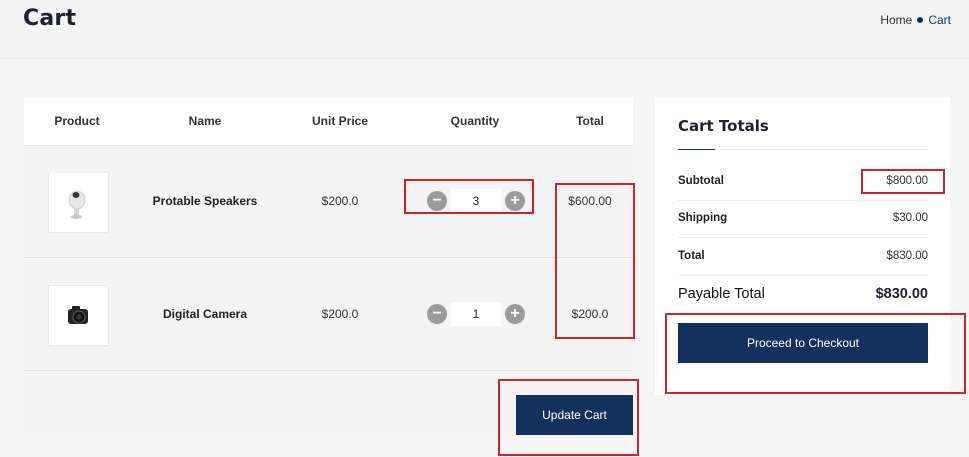 This screenshot has height=457, width=969. I want to click on quantity-stepper: − 1 +, so click(476, 314).